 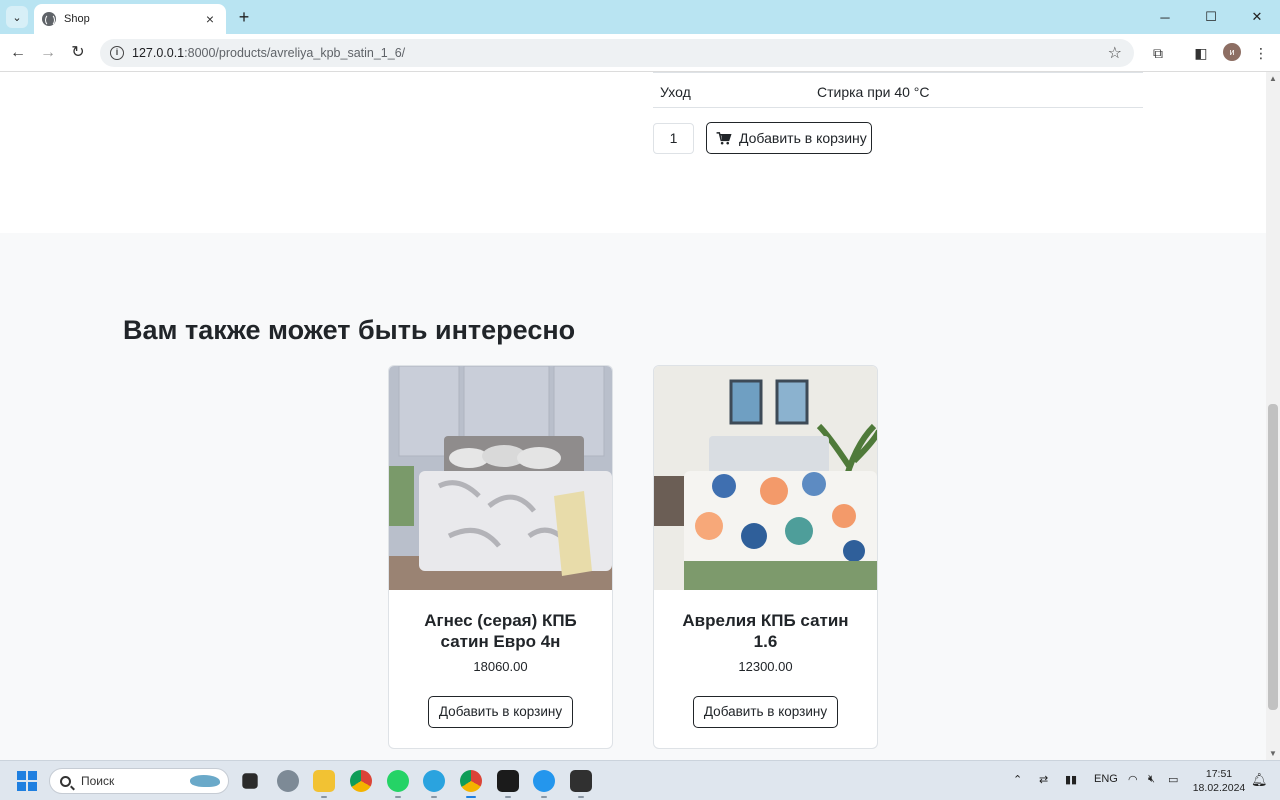 What do you see at coordinates (471, 797) in the screenshot?
I see `active-indicator` at bounding box center [471, 797].